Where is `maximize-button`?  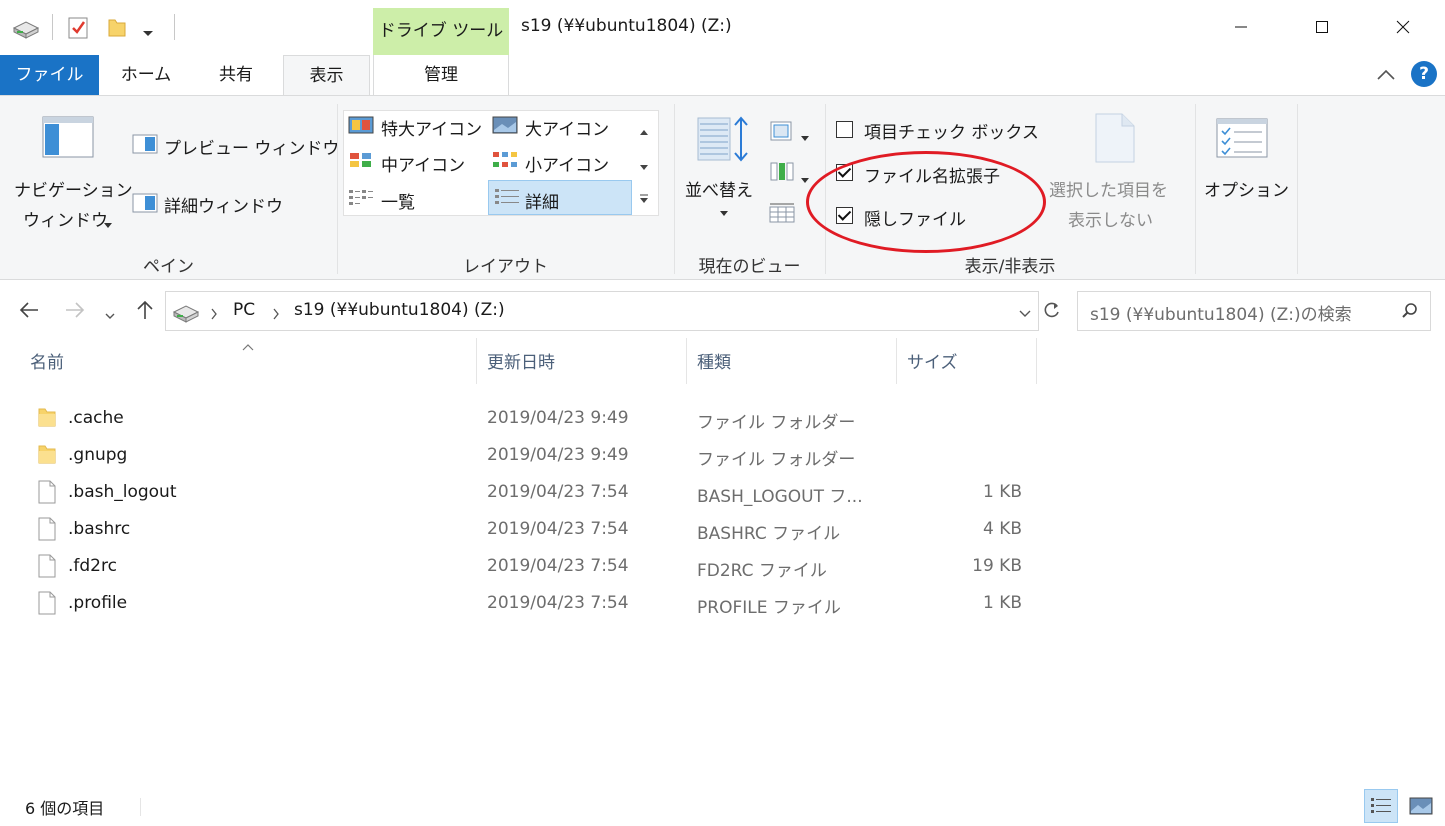 maximize-button is located at coordinates (1322, 27).